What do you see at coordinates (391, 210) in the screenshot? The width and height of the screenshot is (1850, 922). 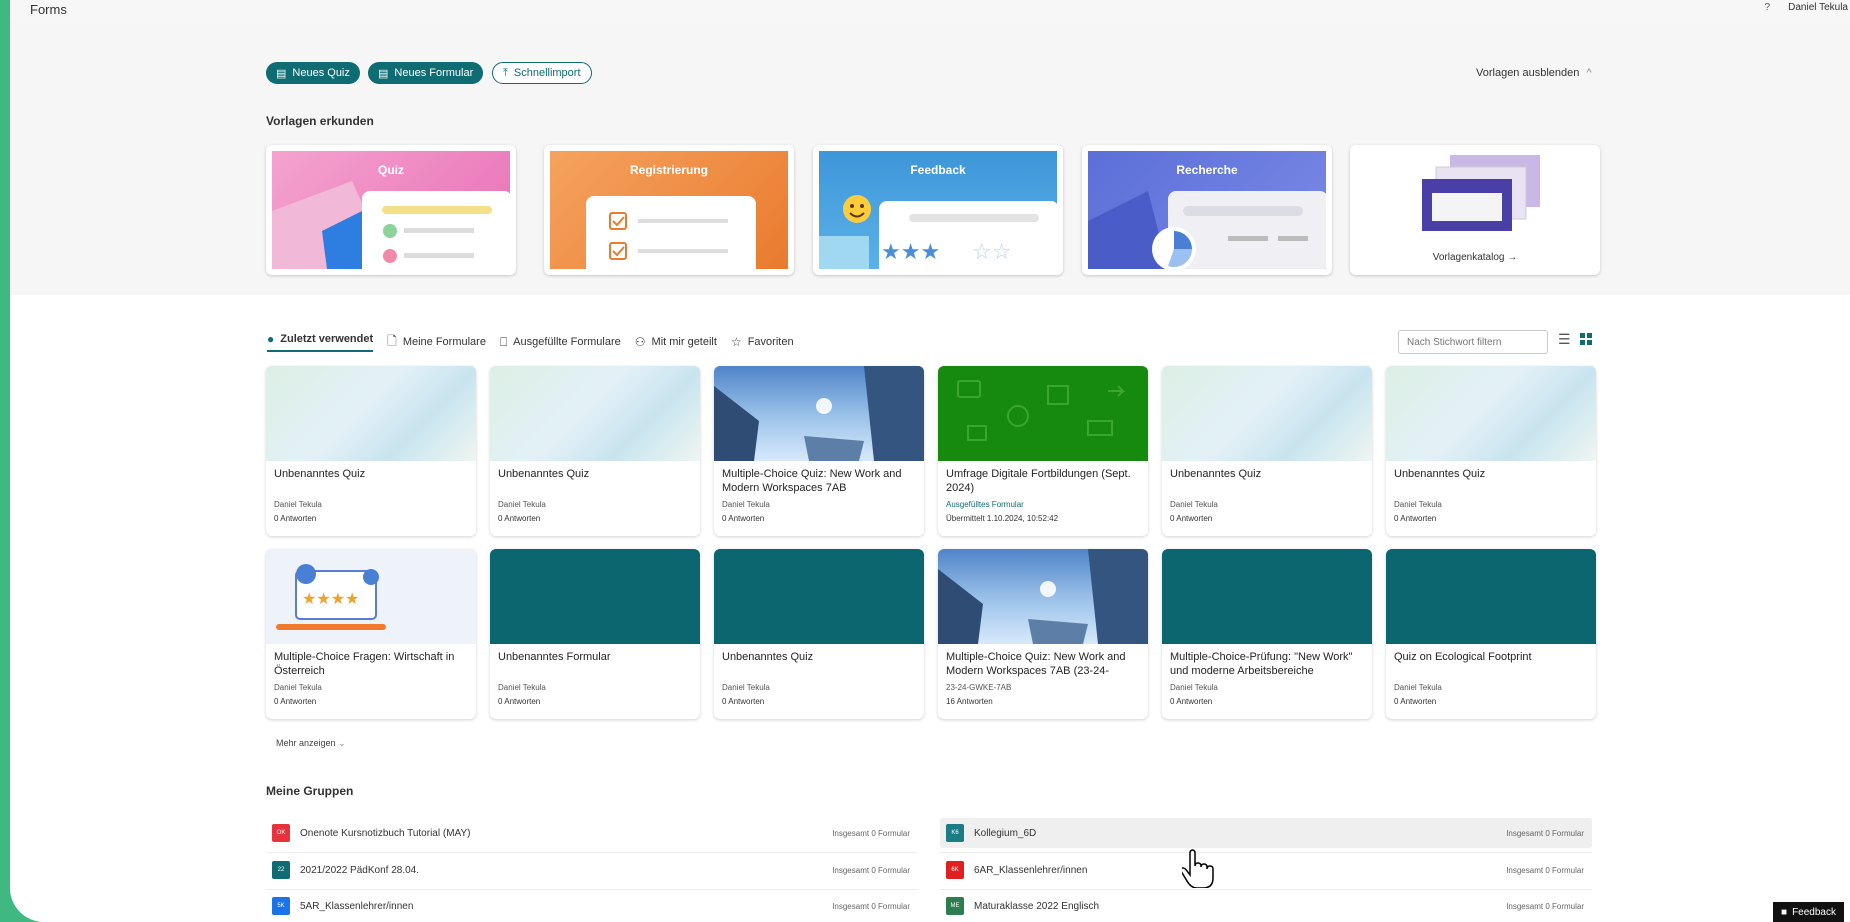 I see `template-quiz: Quiz` at bounding box center [391, 210].